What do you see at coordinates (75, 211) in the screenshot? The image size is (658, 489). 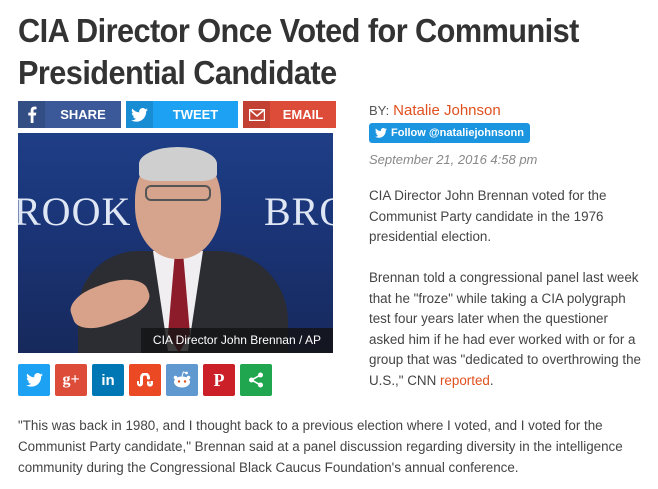 I see `photo-backdrop-text: ROOK` at bounding box center [75, 211].